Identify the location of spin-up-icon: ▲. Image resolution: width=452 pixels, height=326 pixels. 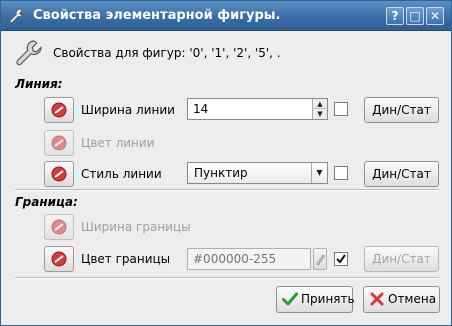
(320, 104).